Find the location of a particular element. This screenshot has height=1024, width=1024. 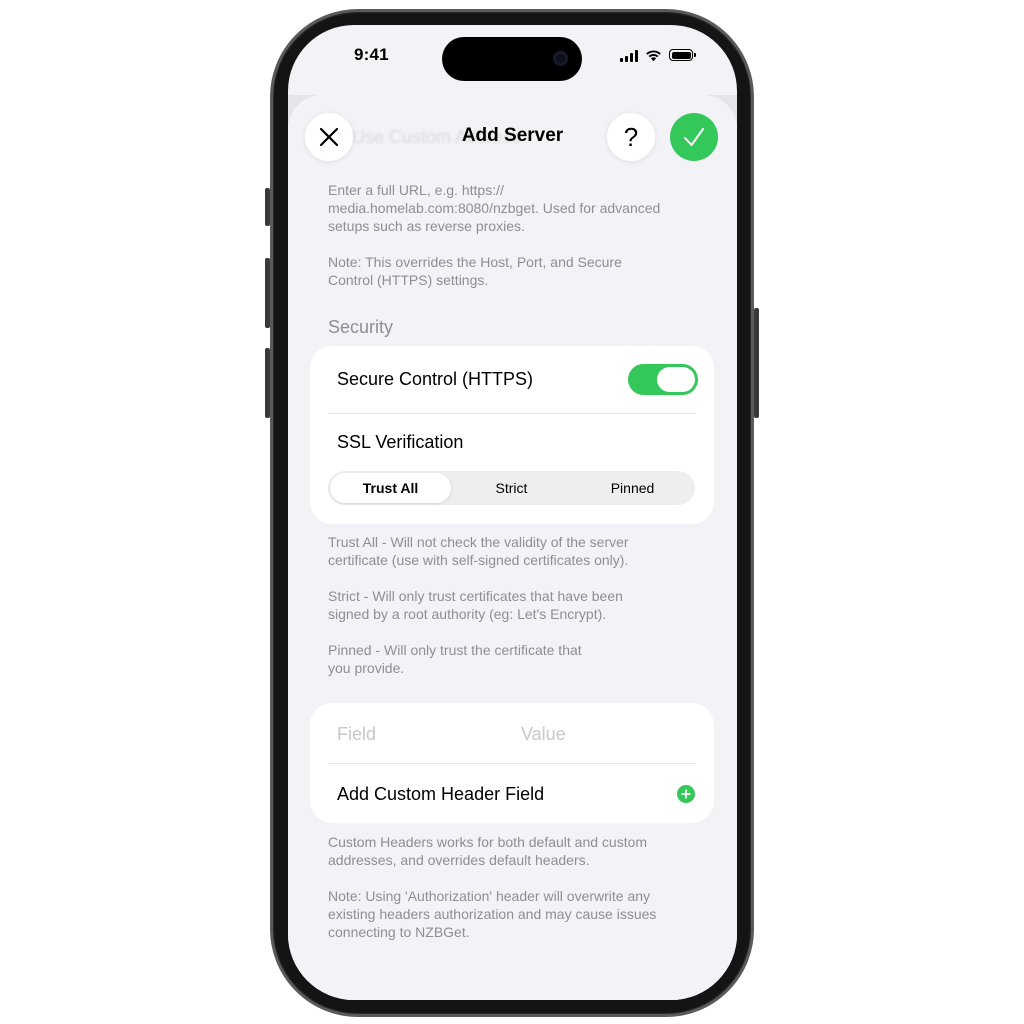

camera-icon is located at coordinates (560, 58).